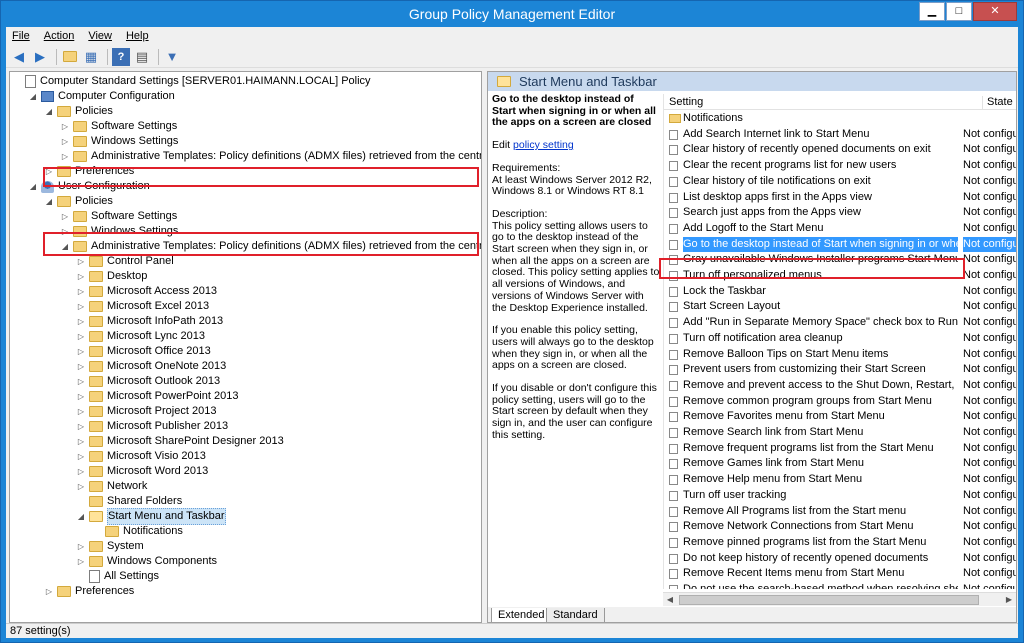 The image size is (1024, 643). Describe the element at coordinates (91, 57) in the screenshot. I see `show-hide-tree-icon: ▦` at that location.